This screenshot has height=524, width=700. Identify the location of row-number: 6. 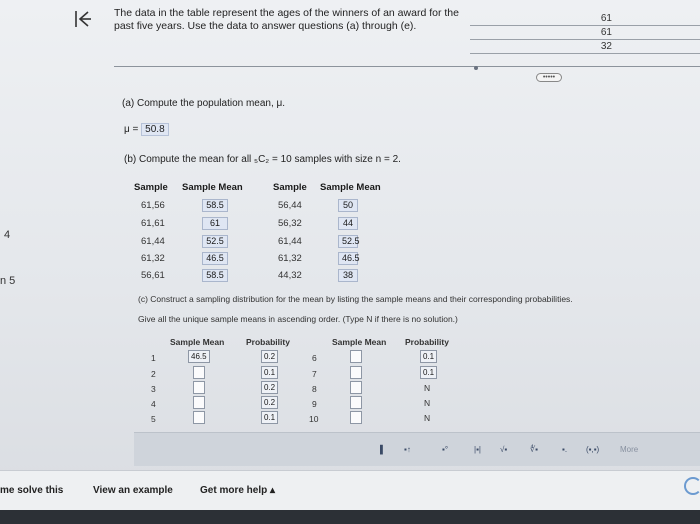
(314, 358).